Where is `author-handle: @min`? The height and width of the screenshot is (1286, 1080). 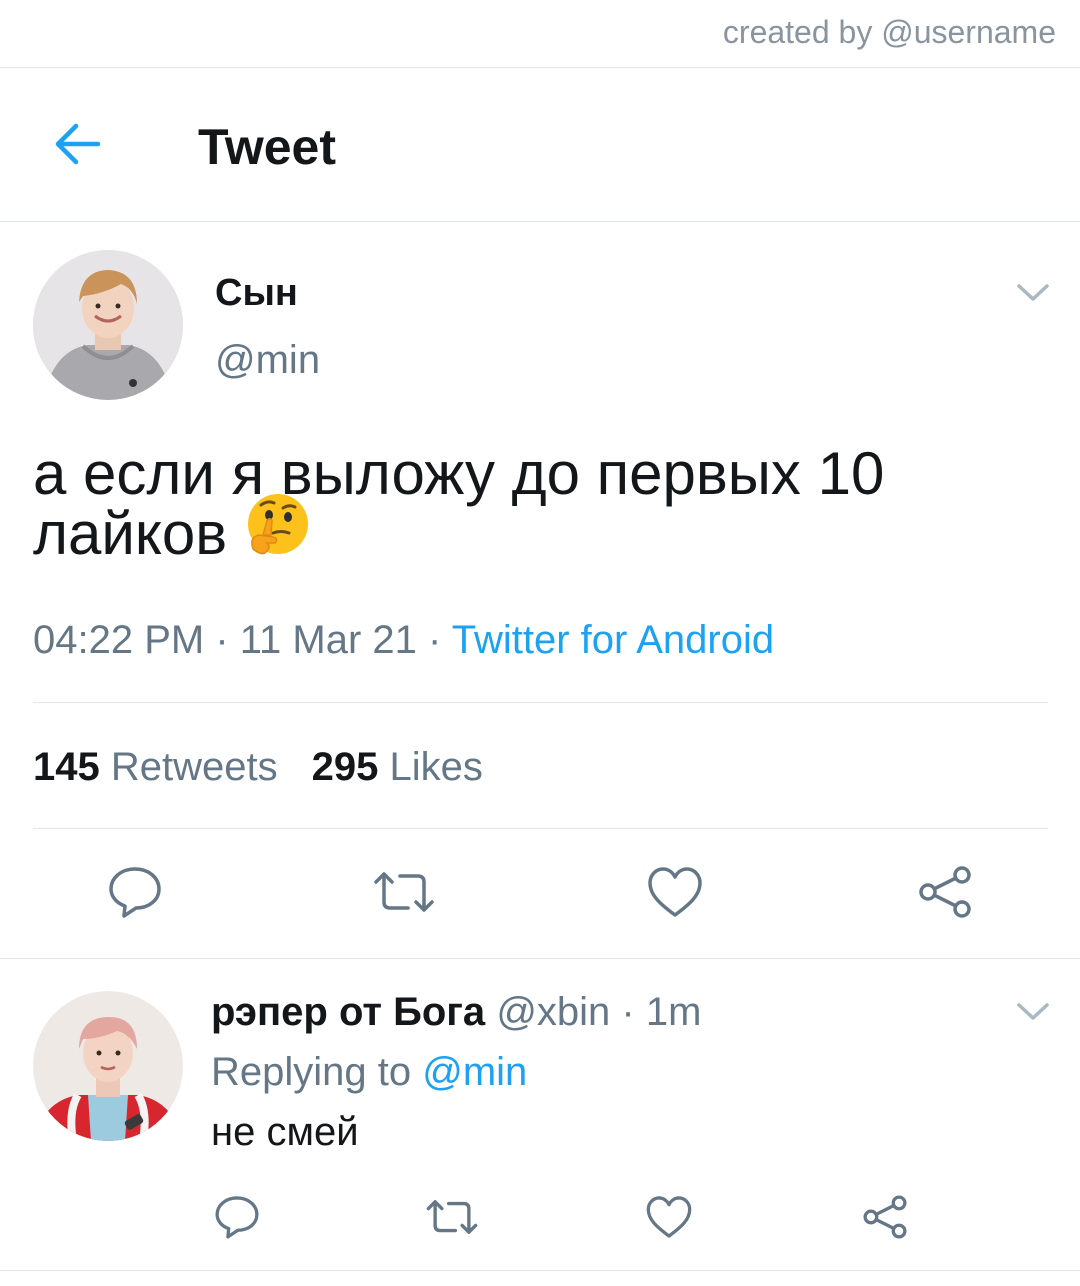
author-handle: @min is located at coordinates (267, 360).